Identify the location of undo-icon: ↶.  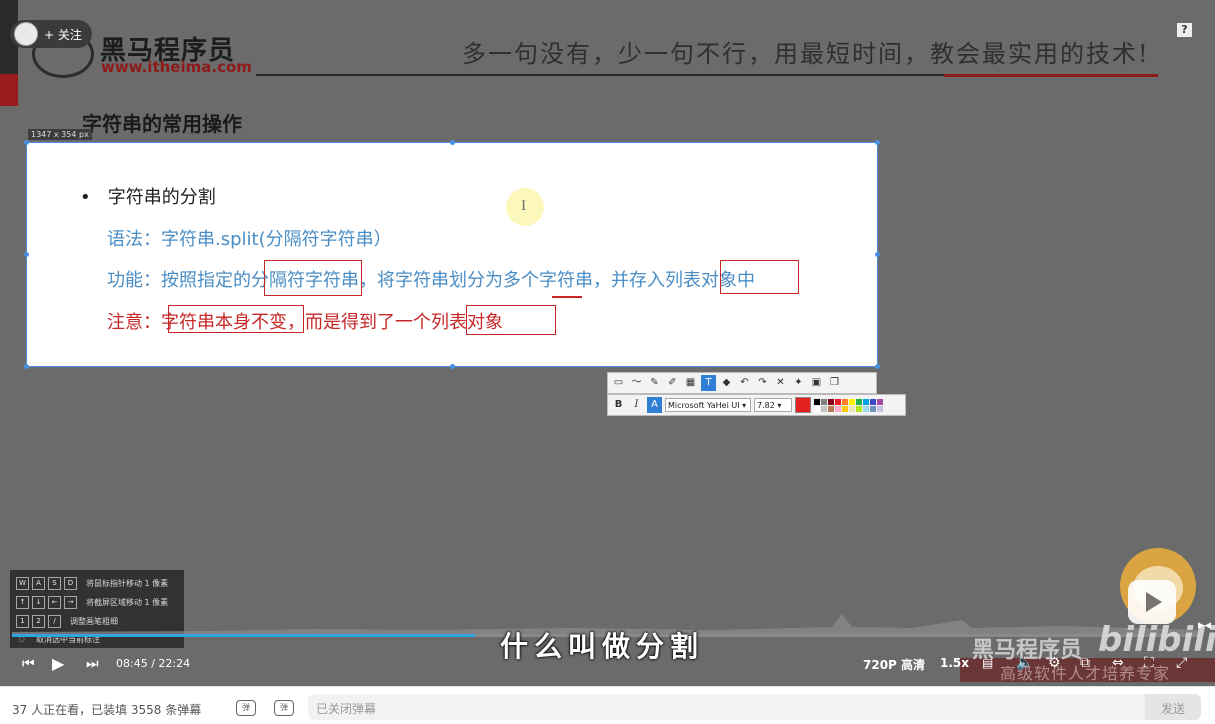
(744, 383).